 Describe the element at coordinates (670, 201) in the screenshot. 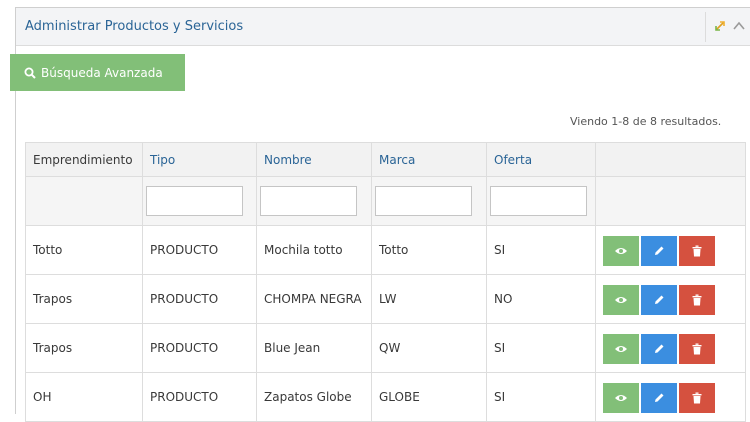

I see `filter-cell-actions` at that location.